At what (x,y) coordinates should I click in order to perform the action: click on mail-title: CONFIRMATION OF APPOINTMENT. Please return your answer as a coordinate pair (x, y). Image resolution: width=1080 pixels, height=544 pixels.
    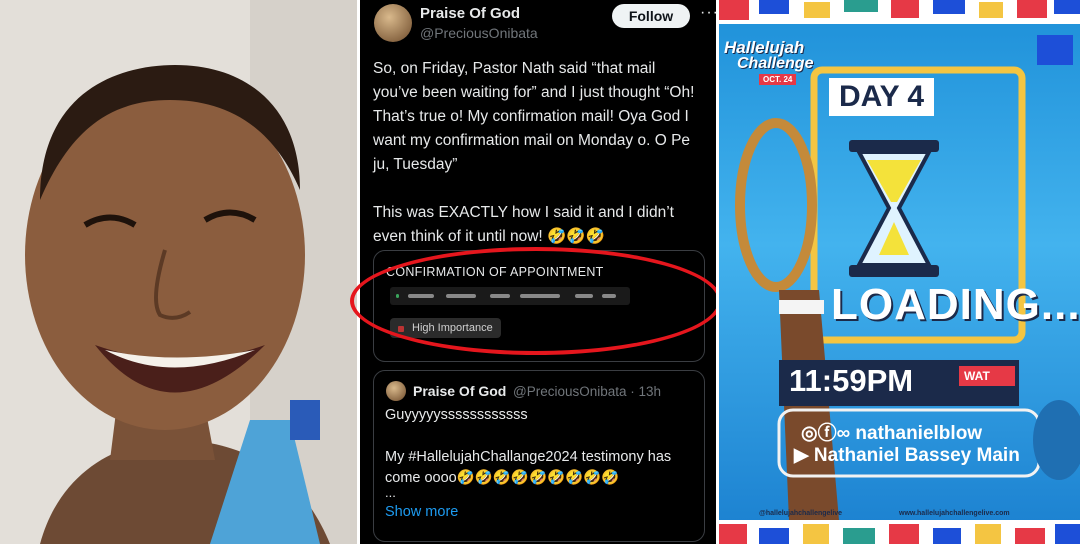
    Looking at the image, I should click on (495, 272).